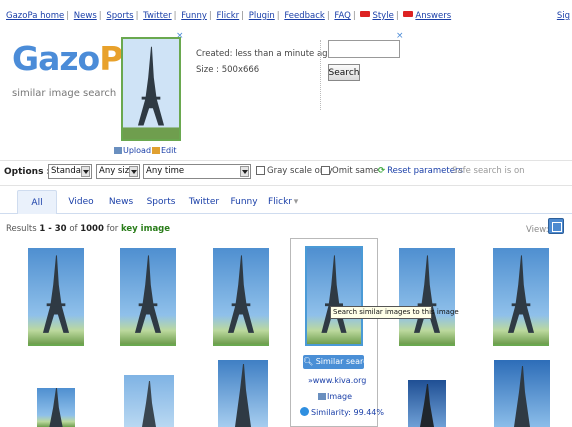  What do you see at coordinates (37, 202) in the screenshot?
I see `tab-all: All` at bounding box center [37, 202].